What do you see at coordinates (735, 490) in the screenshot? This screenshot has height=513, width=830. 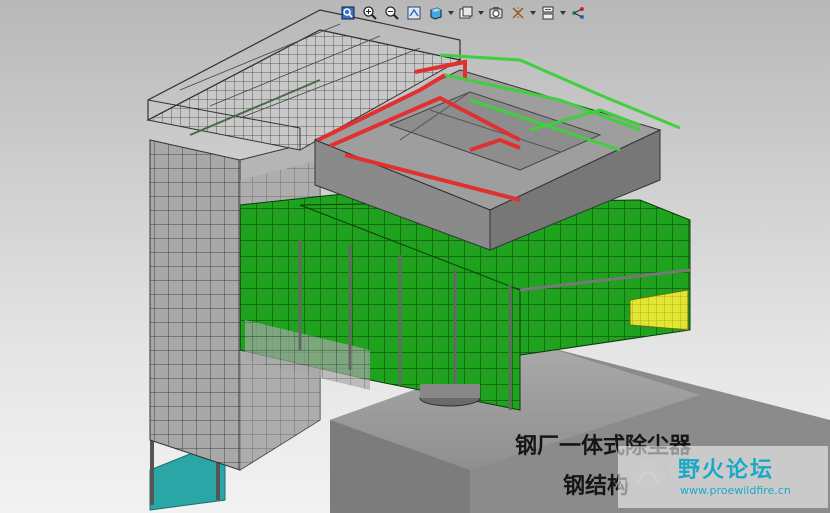 I see `watermark-url: www.proewildfire.cn` at bounding box center [735, 490].